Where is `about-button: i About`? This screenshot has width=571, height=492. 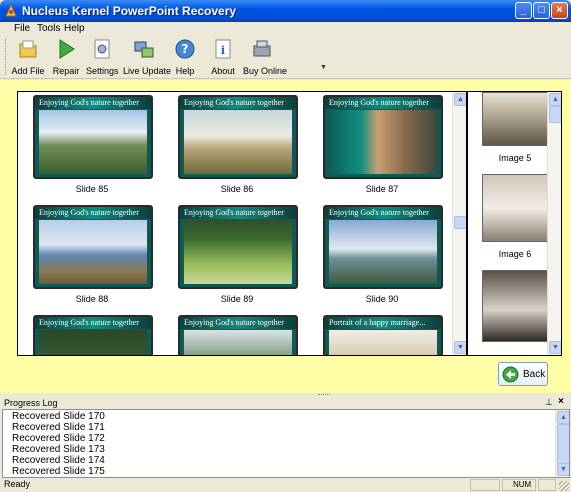 about-button: i About is located at coordinates (223, 57).